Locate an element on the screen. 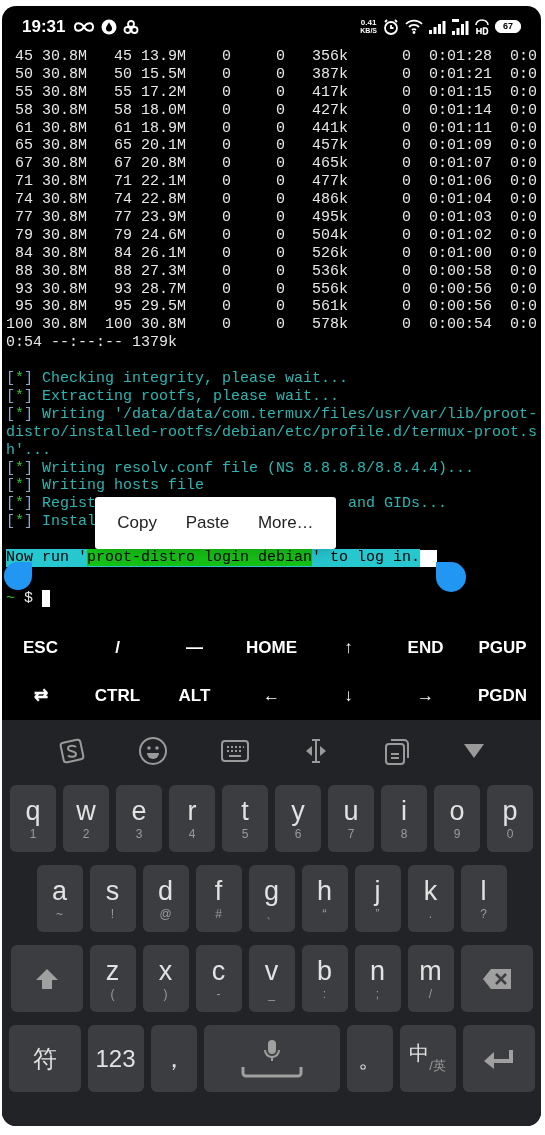 The image size is (545, 1135). battery-level: 67 is located at coordinates (508, 26).